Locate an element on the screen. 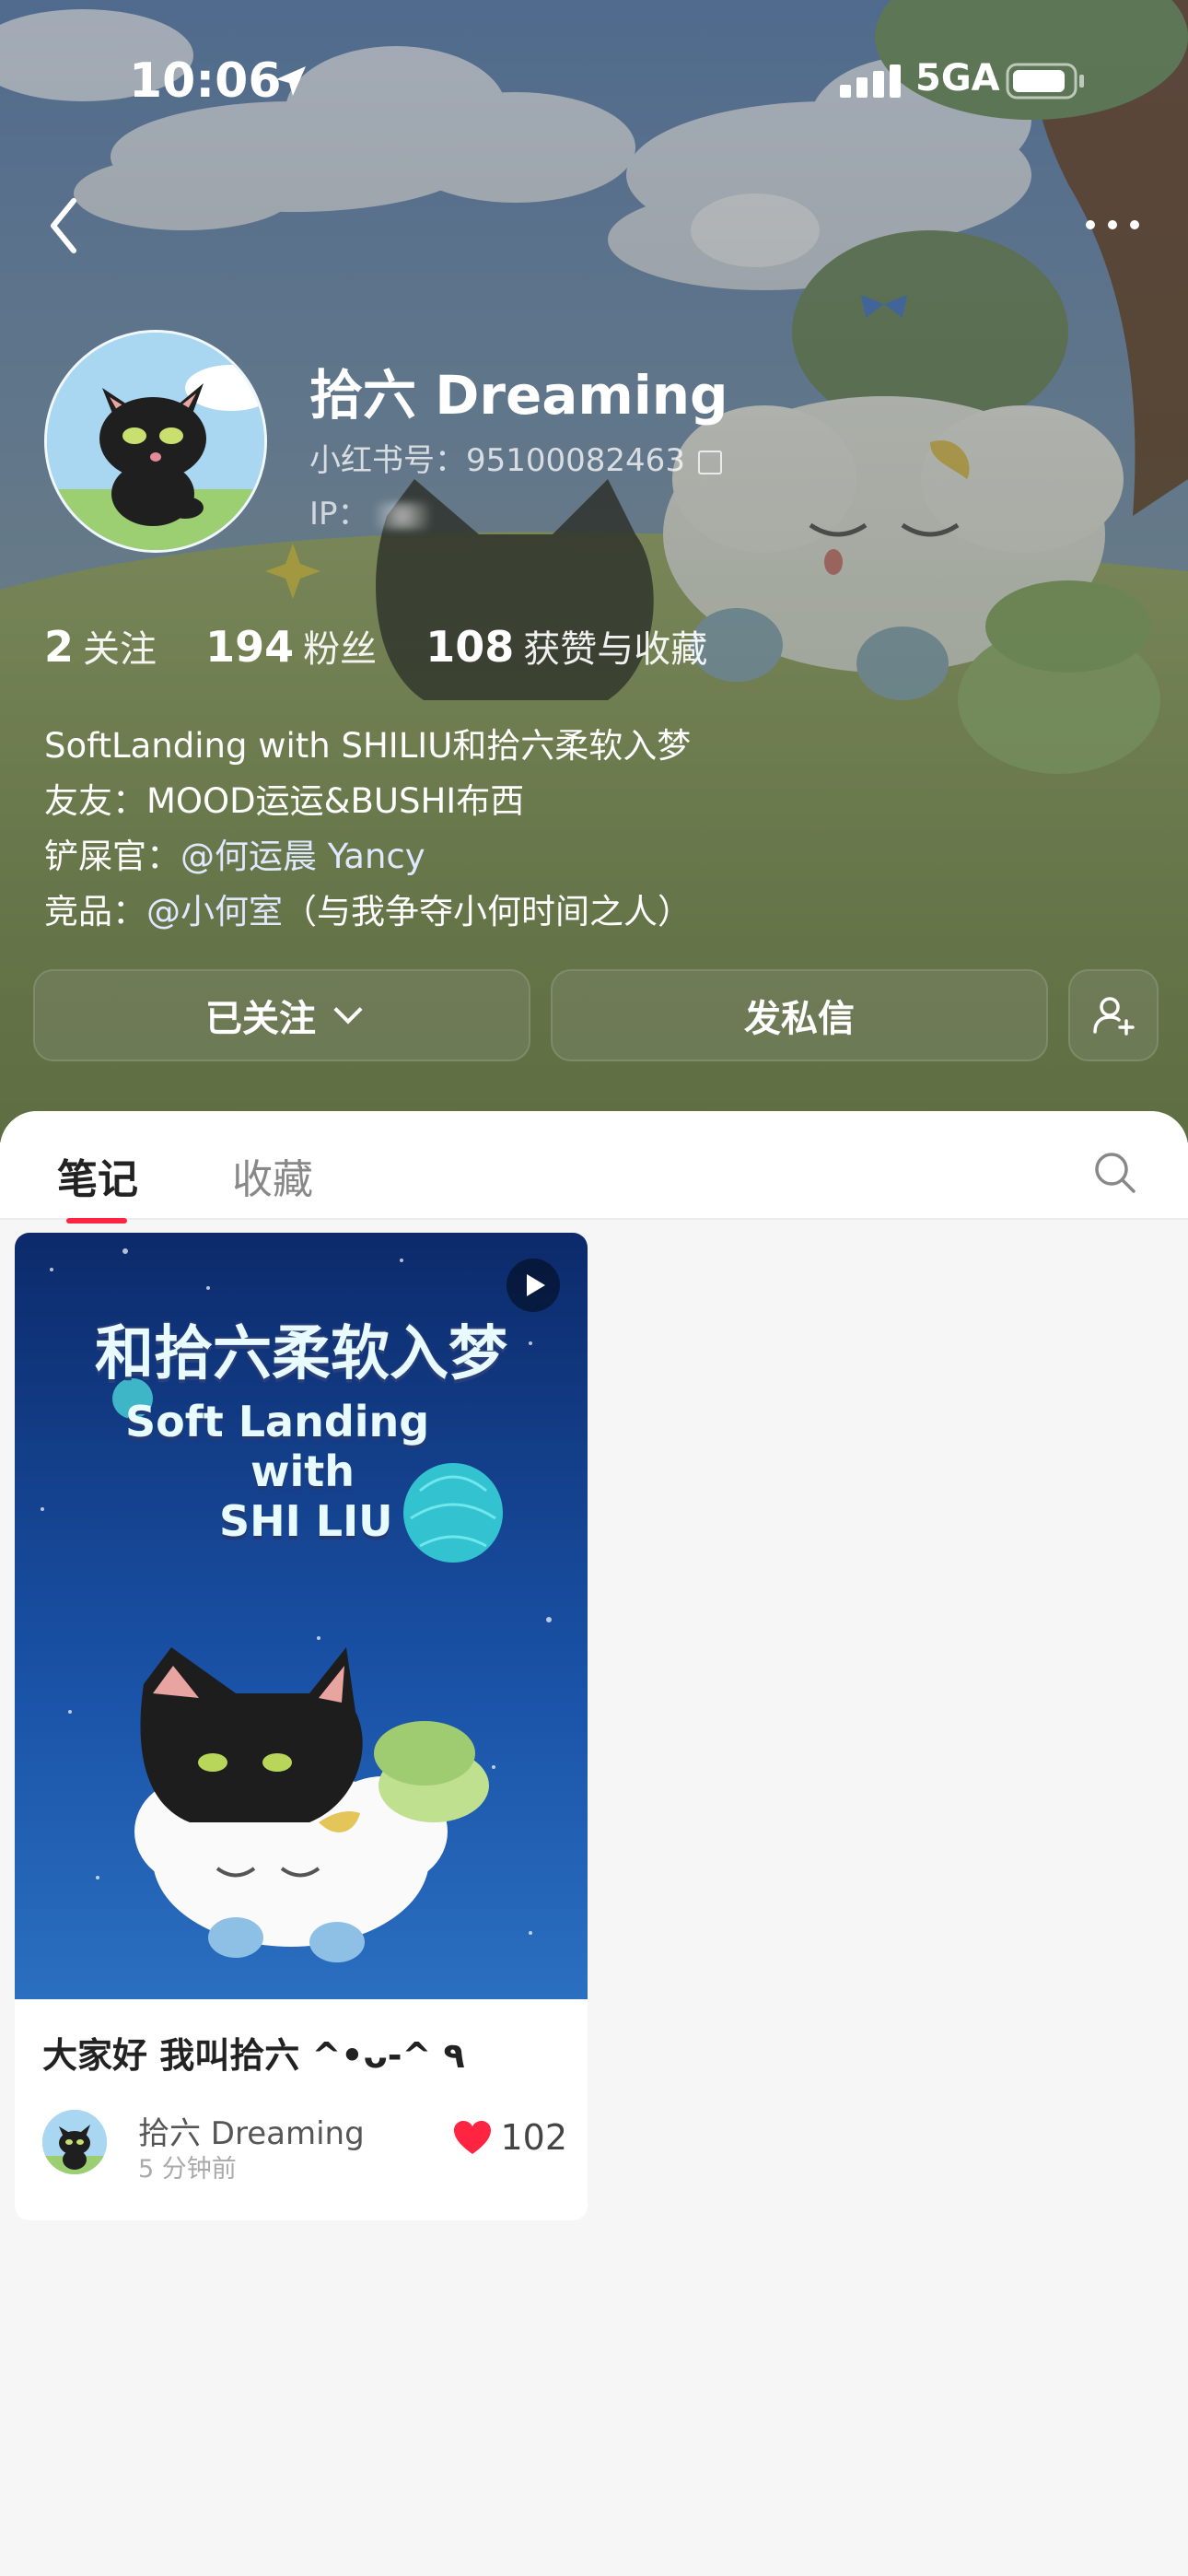 This screenshot has height=2576, width=1188. red-id-label: 小红书号： is located at coordinates (387, 460).